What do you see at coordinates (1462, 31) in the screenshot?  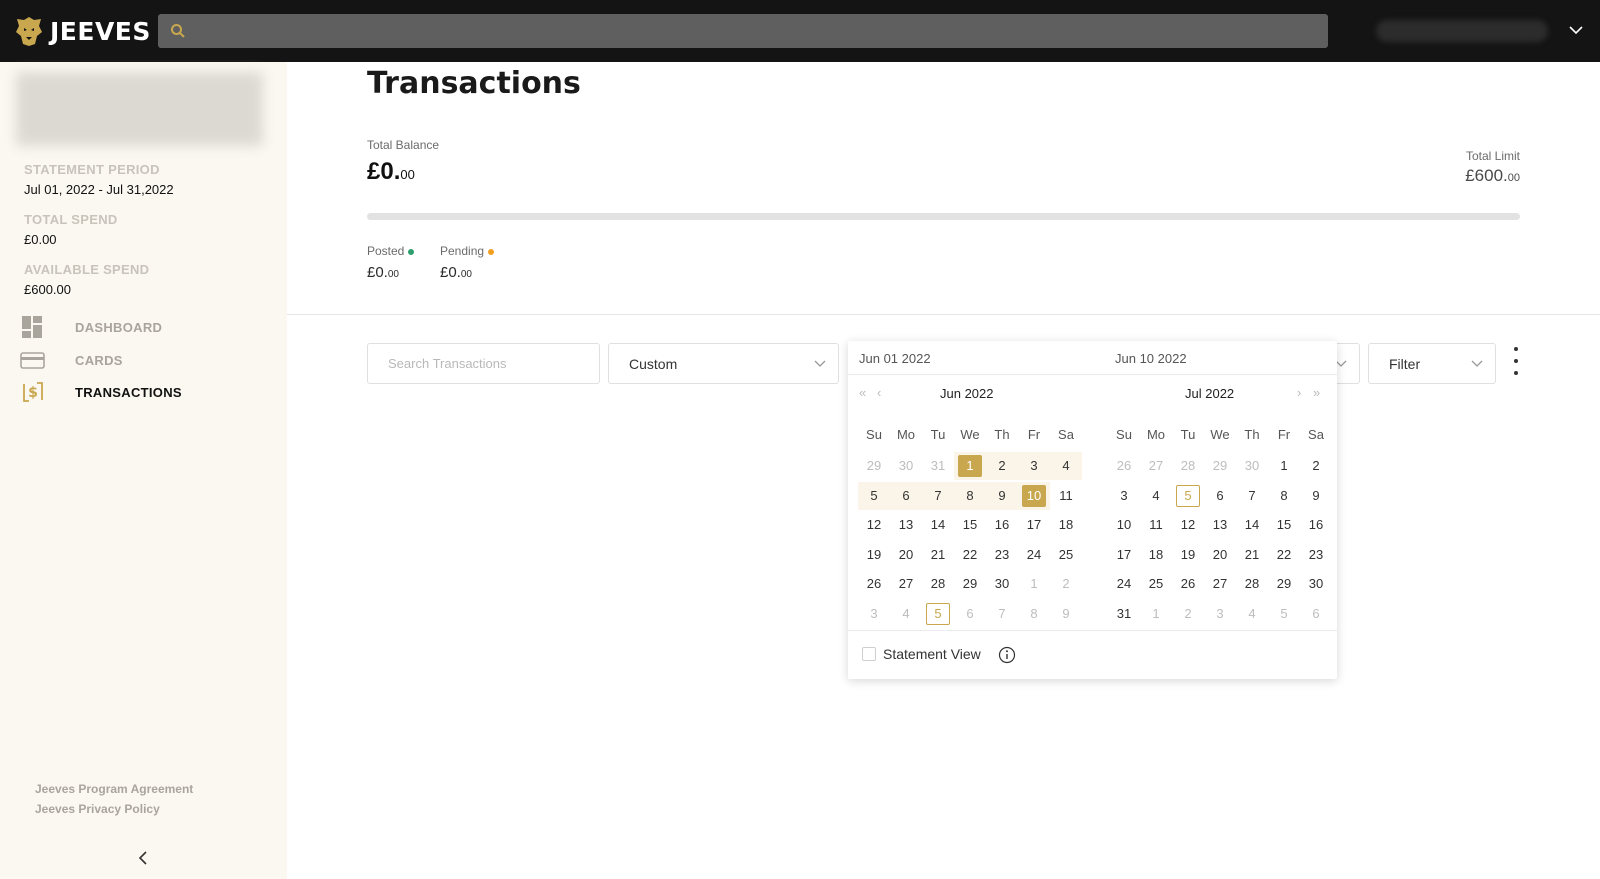 I see `user-menu-blurred` at bounding box center [1462, 31].